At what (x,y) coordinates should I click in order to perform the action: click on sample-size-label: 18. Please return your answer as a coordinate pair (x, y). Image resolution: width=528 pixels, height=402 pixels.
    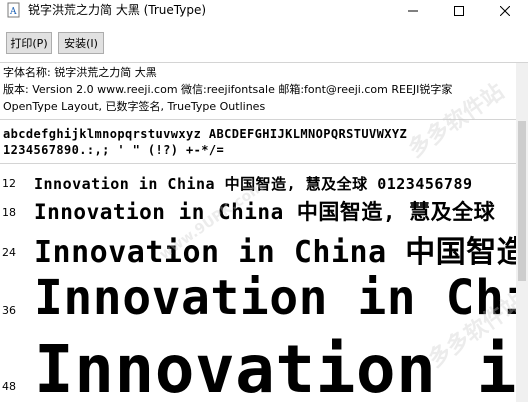
    Looking at the image, I should click on (9, 212).